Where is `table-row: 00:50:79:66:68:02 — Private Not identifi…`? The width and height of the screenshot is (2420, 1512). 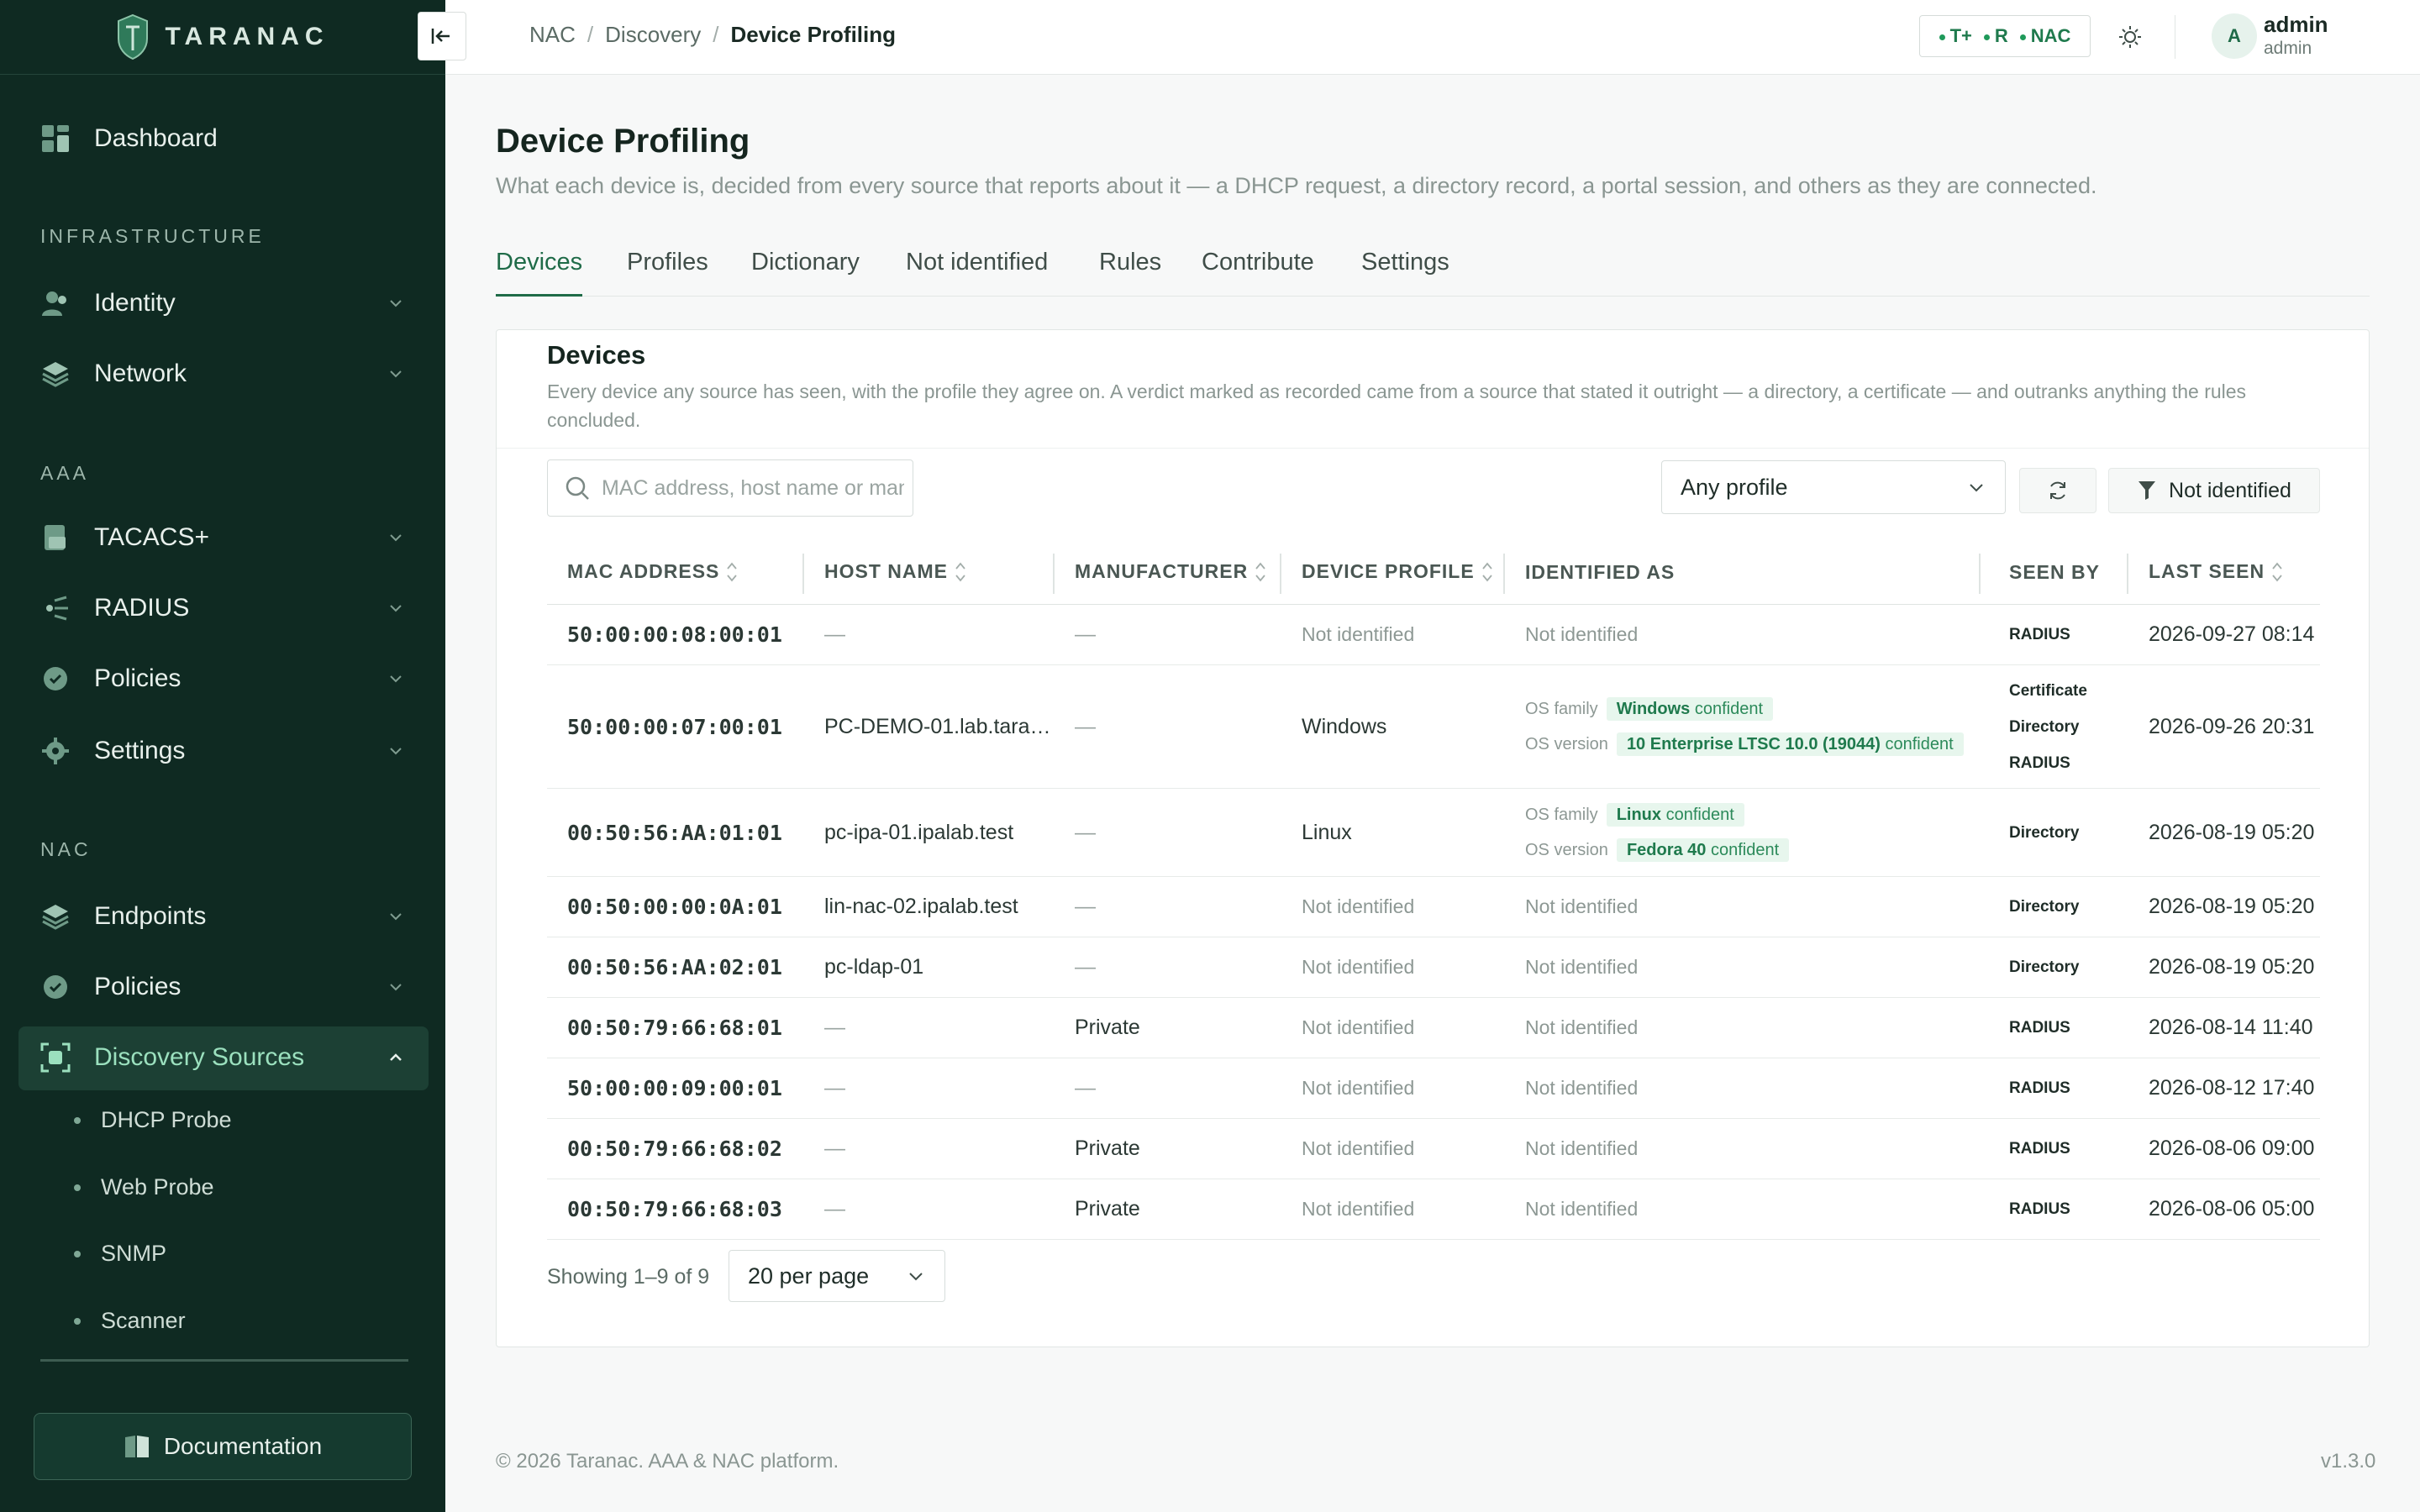
table-row: 00:50:79:66:68:02 — Private Not identifi… is located at coordinates (1434, 1148).